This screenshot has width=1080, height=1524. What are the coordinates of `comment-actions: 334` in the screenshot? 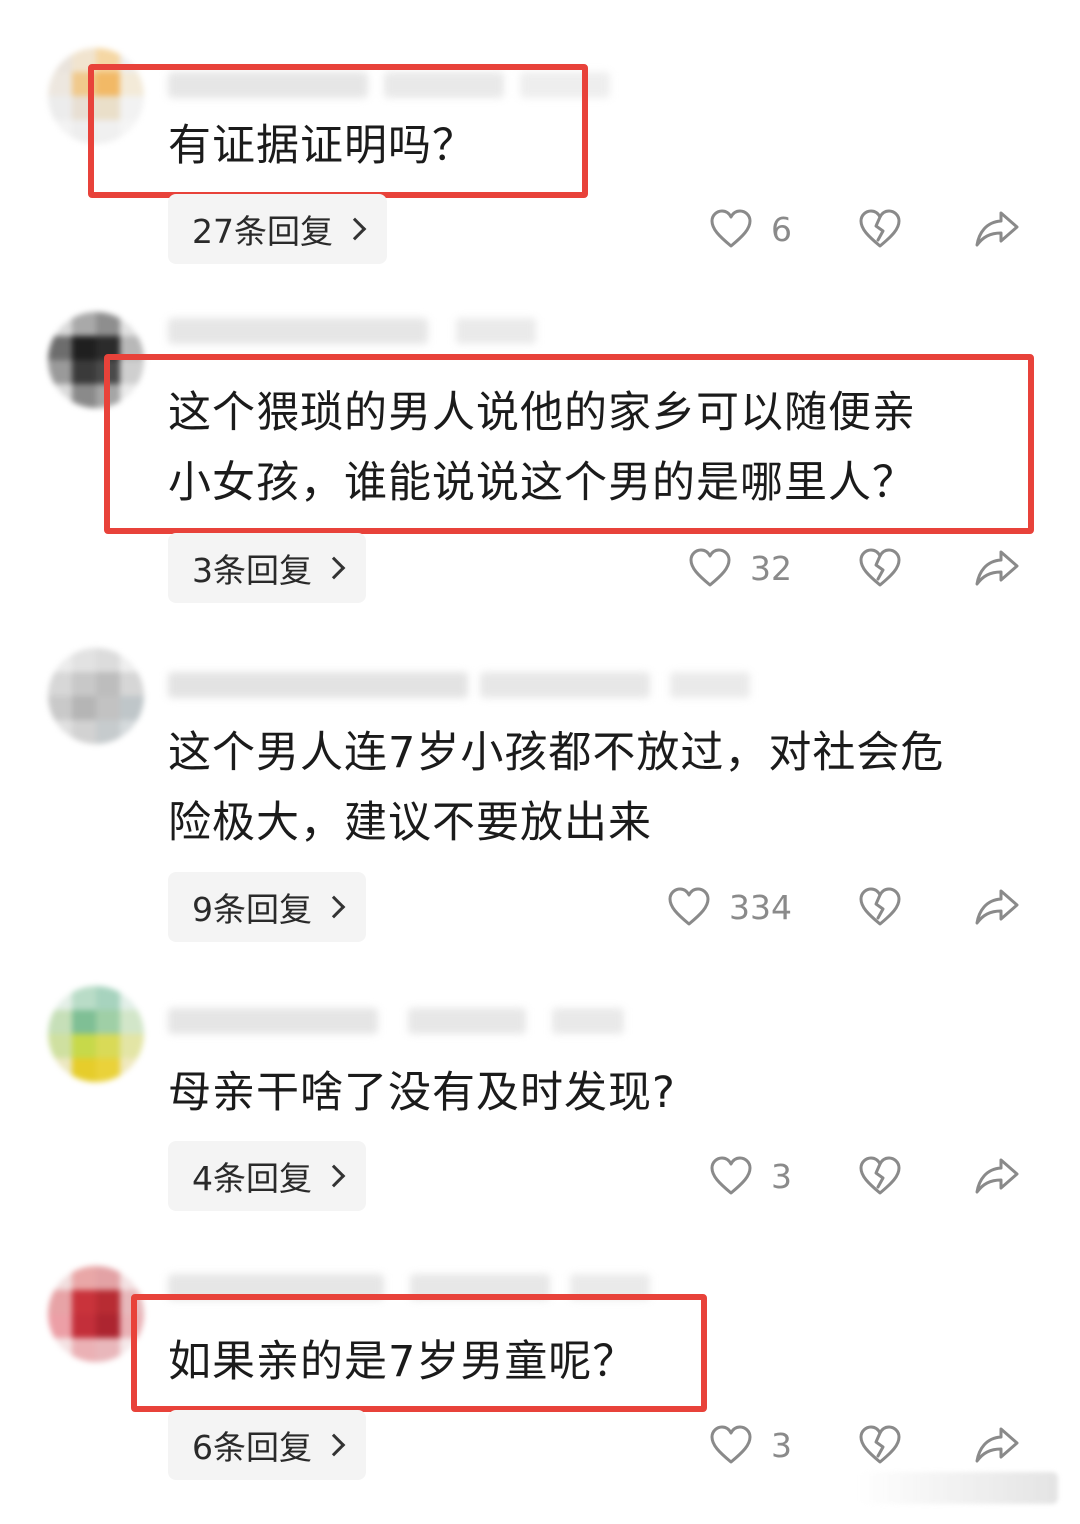 It's located at (843, 907).